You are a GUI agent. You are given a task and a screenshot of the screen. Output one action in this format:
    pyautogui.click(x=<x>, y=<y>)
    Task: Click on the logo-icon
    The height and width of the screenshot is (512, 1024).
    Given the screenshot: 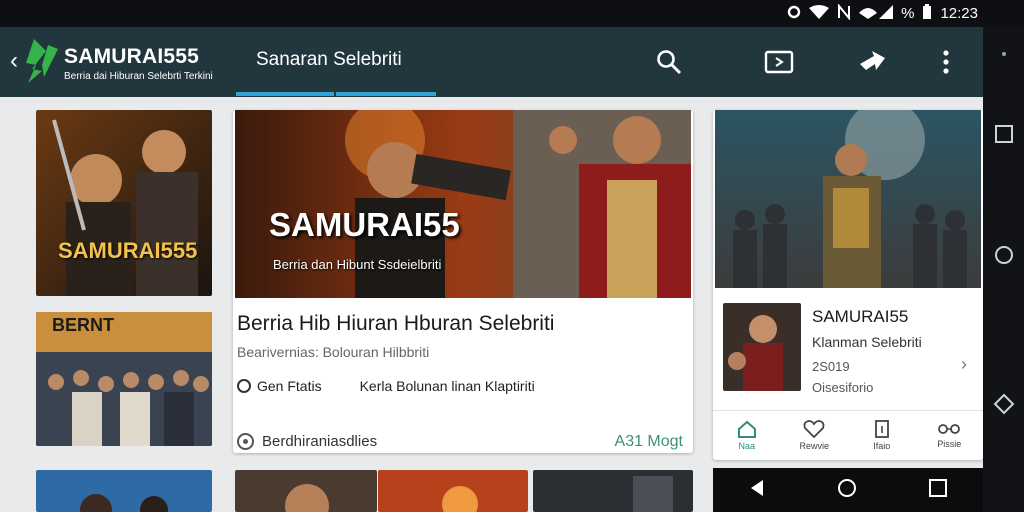 What is the action you would take?
    pyautogui.click(x=43, y=63)
    